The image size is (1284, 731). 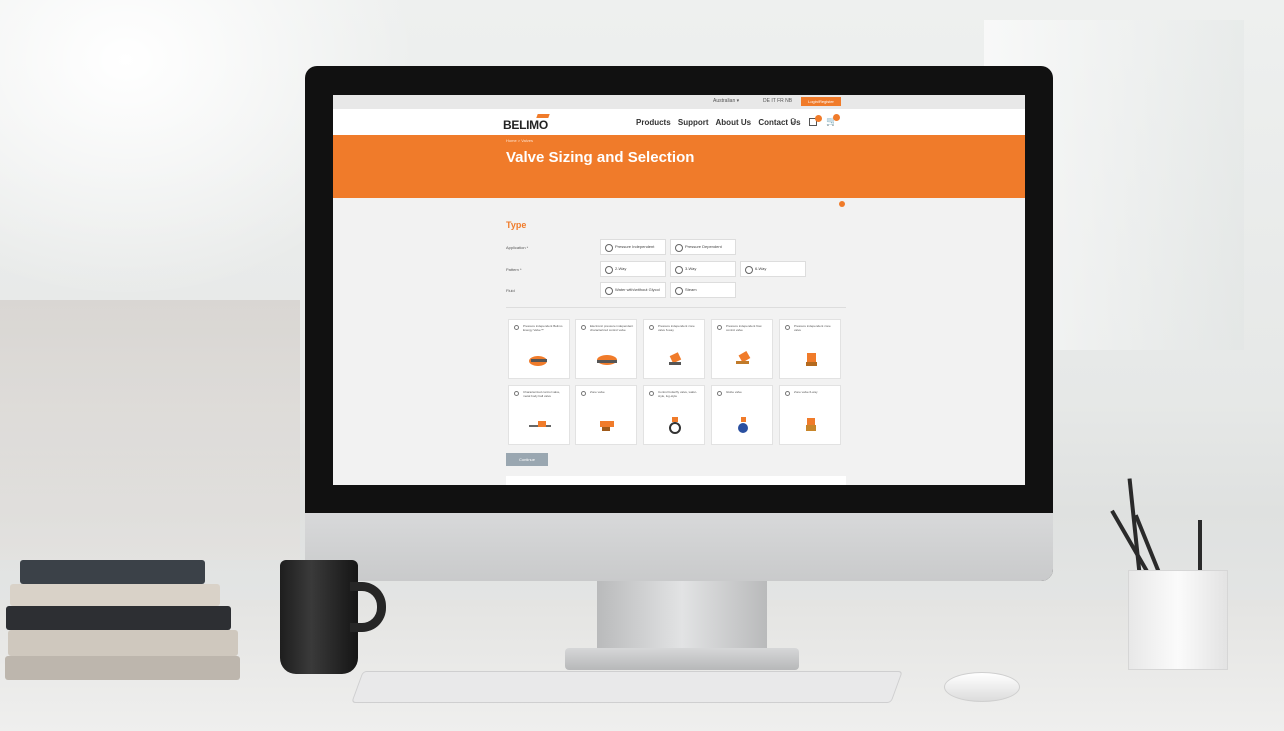 I want to click on product-label: Zone valve, so click(x=597, y=392).